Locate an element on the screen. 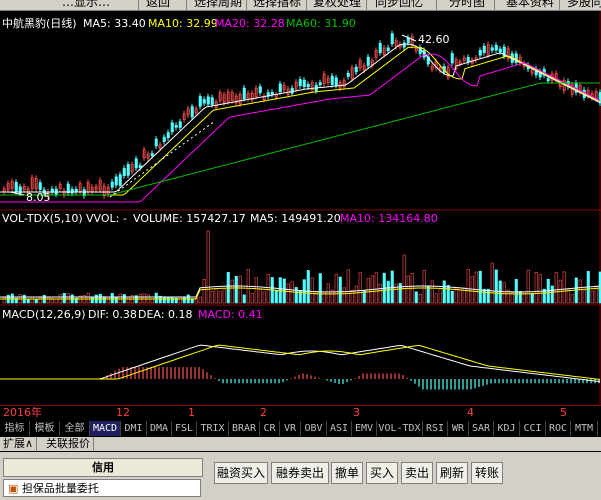 This screenshot has width=601, height=500. folder-icon: ▣ is located at coordinates (13, 488).